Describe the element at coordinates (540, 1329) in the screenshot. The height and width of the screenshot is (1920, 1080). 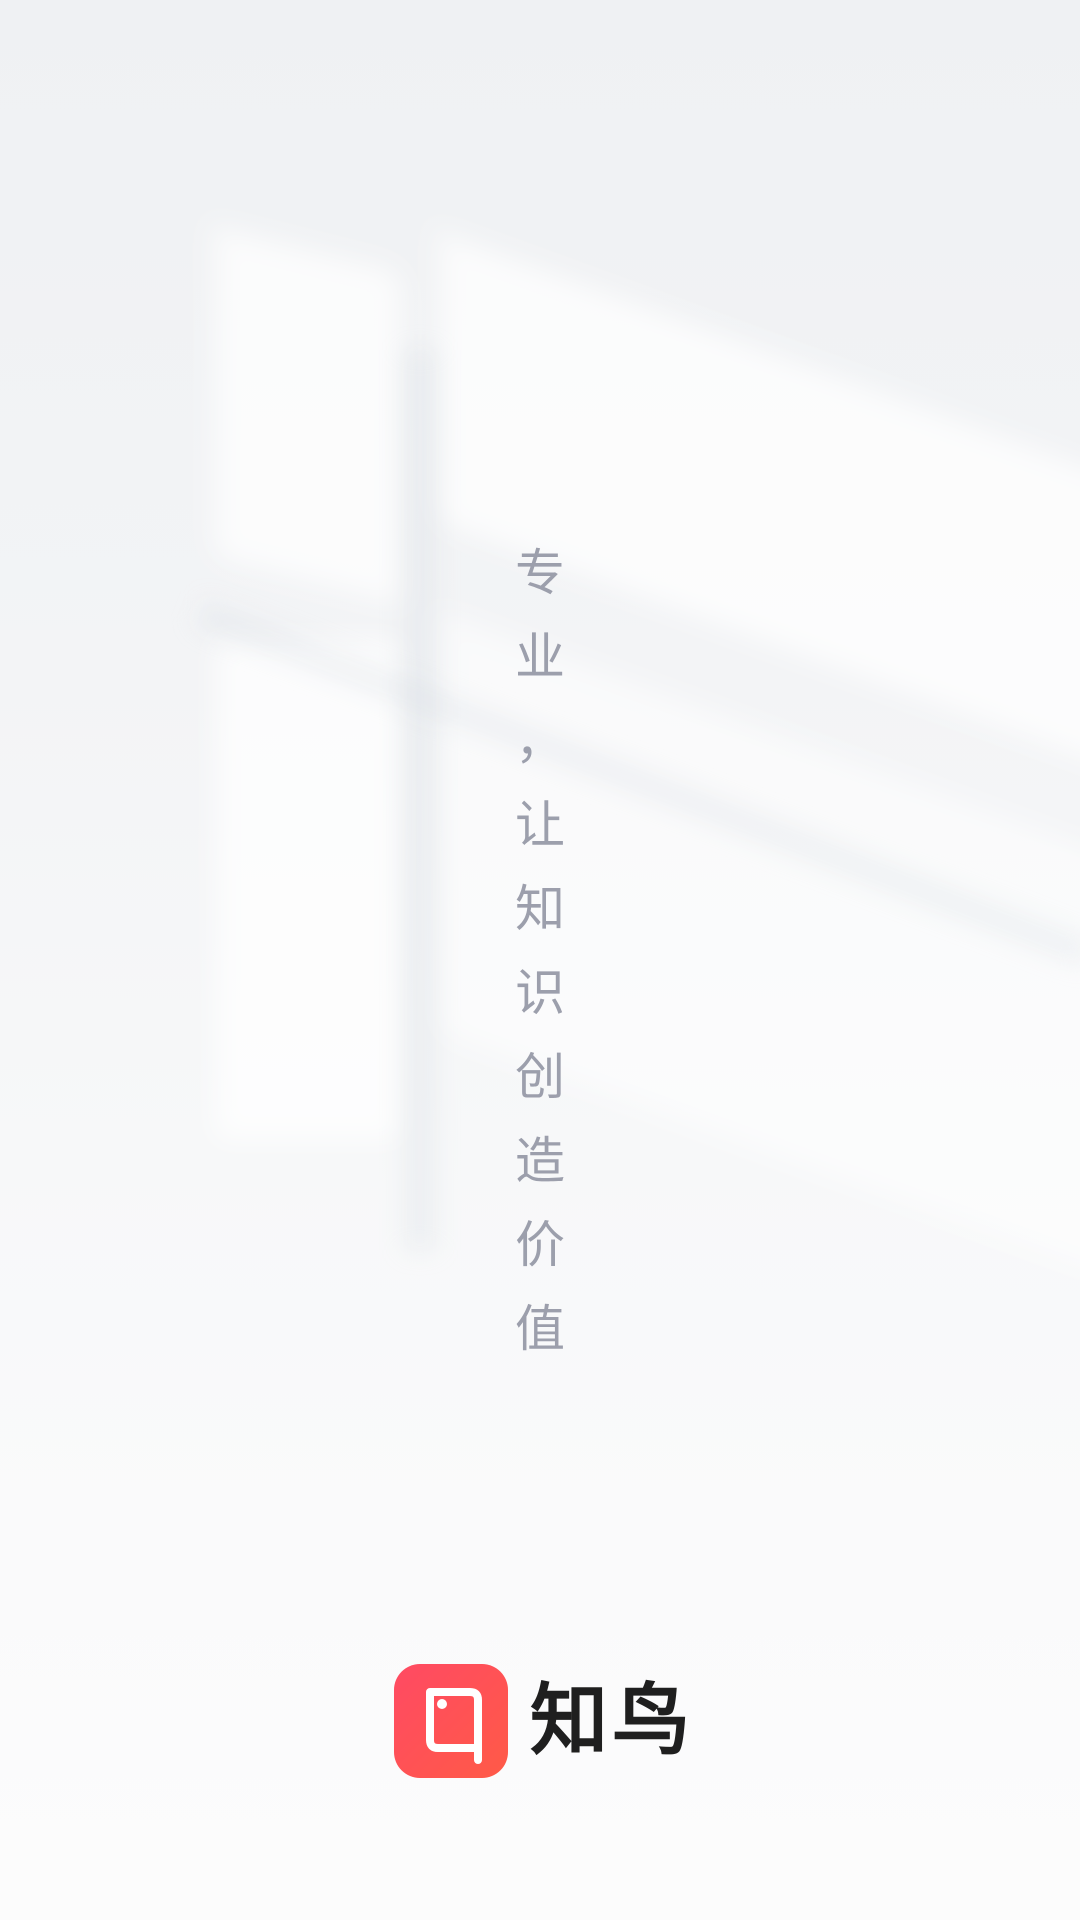
I see `slogan-char: 值` at that location.